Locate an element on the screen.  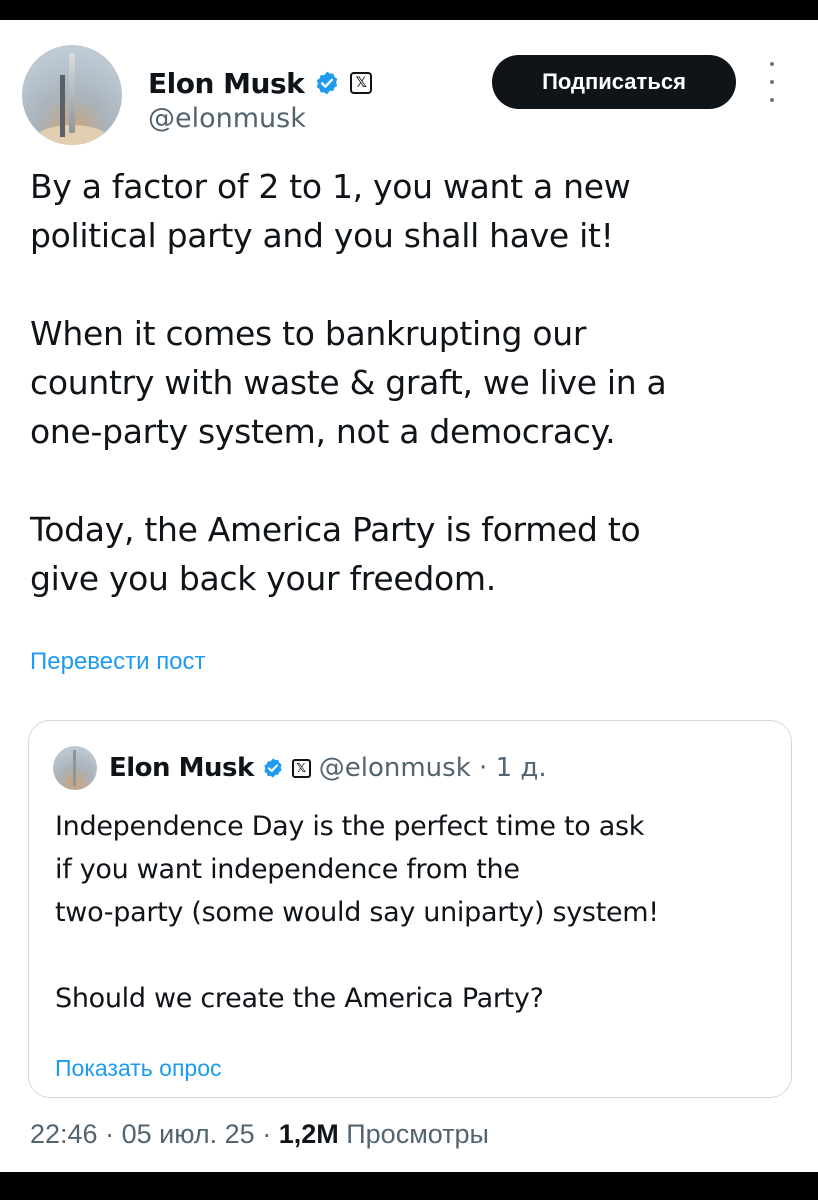
quoted-author-handle: @elonmusk · 1 д. is located at coordinates (433, 768).